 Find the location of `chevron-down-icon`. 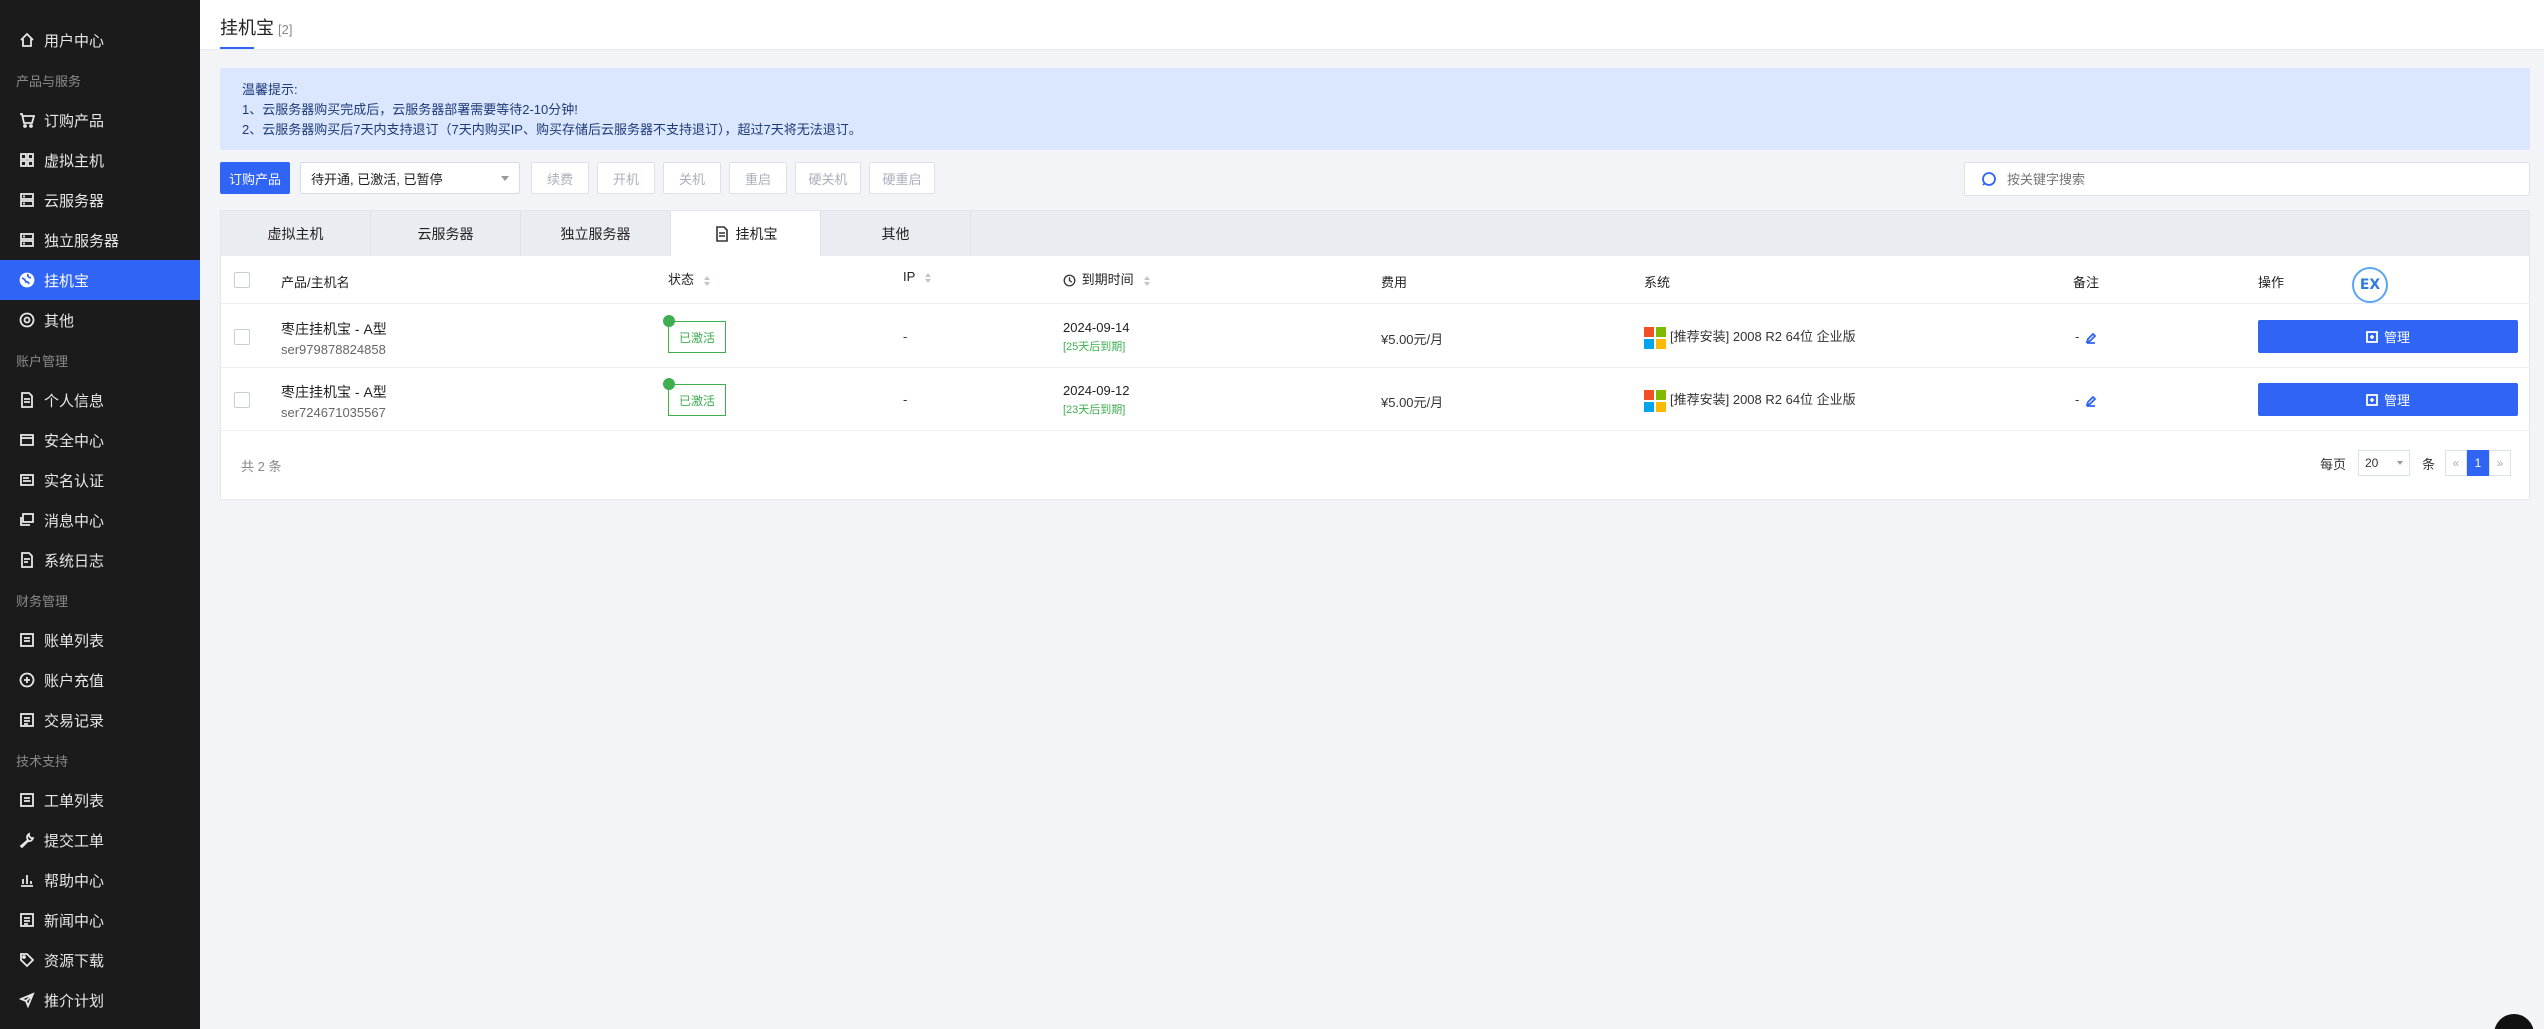

chevron-down-icon is located at coordinates (2399, 463).